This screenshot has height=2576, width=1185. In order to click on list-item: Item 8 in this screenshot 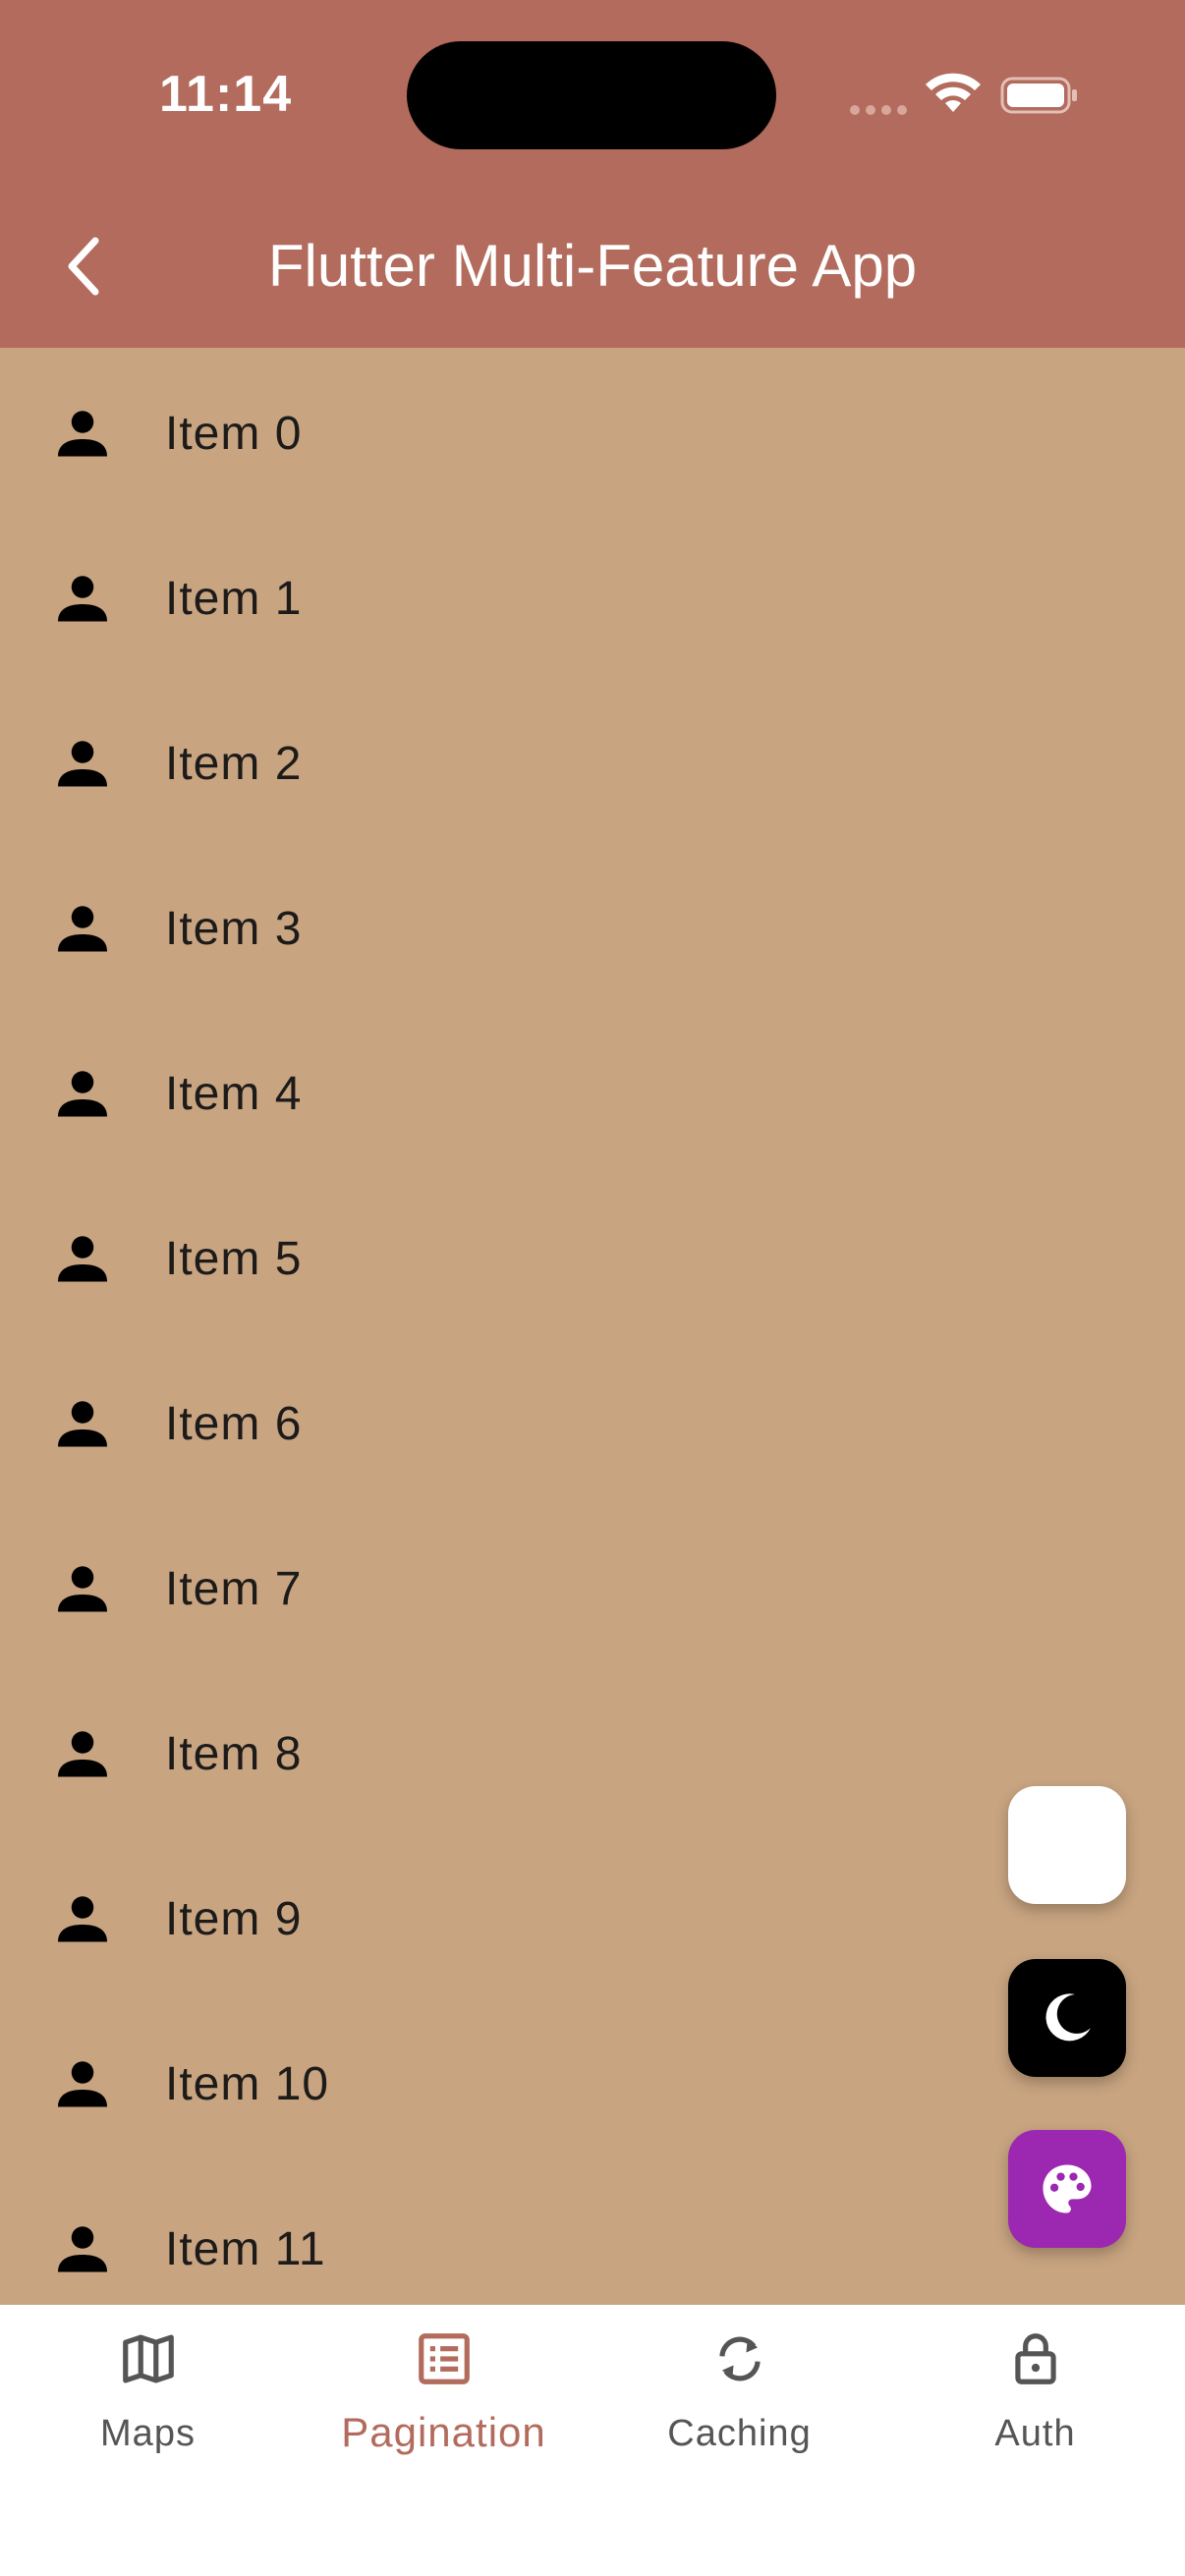, I will do `click(592, 1750)`.